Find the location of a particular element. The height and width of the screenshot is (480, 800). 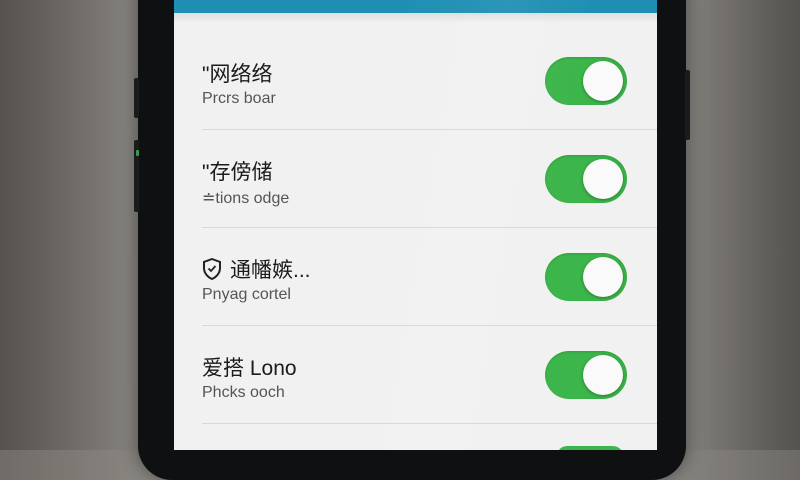

divider is located at coordinates (429, 423).